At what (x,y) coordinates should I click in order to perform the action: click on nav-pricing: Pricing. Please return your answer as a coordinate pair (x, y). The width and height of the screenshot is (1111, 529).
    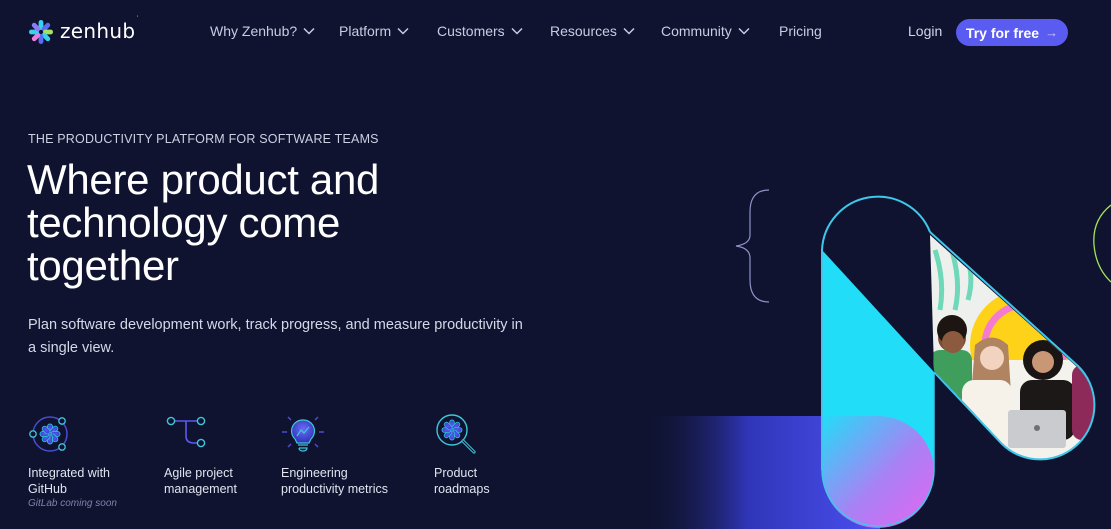
    Looking at the image, I should click on (800, 31).